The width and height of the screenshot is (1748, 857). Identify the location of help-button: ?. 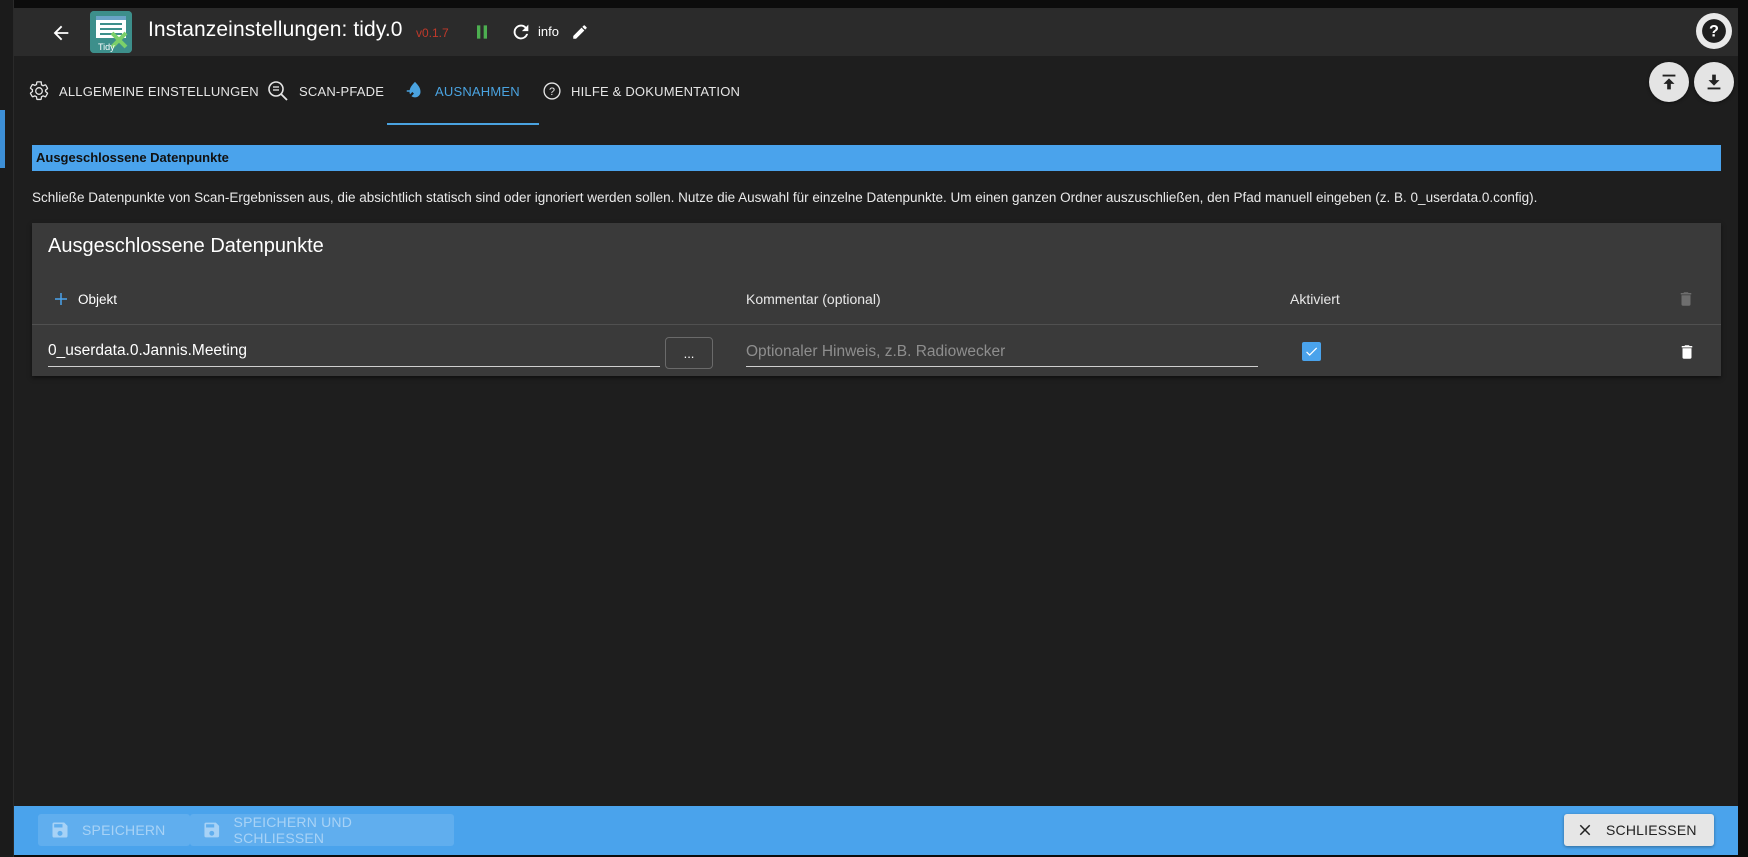
(1714, 31).